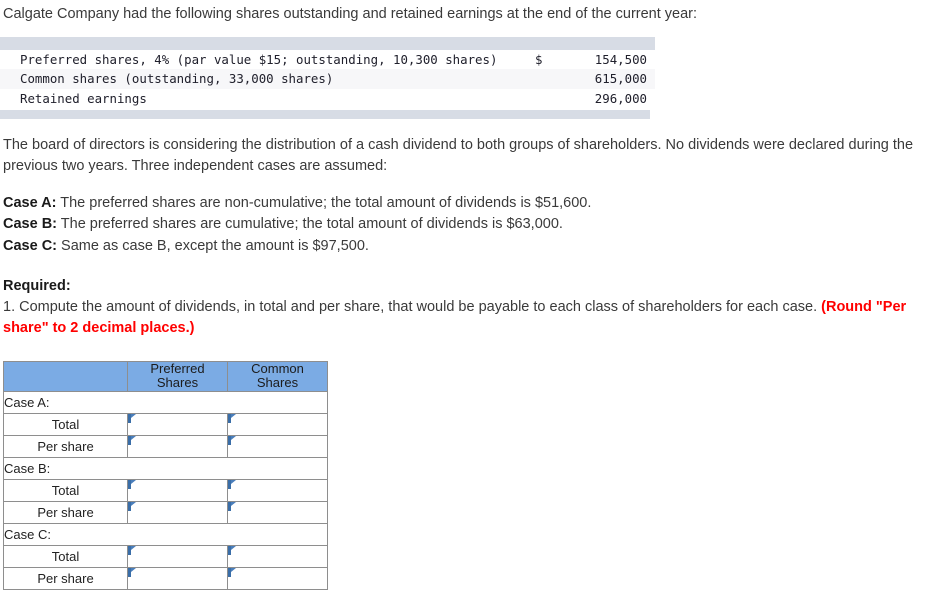 This screenshot has width=946, height=590. I want to click on input-cell-case-c-pershare-preferred, so click(177, 578).